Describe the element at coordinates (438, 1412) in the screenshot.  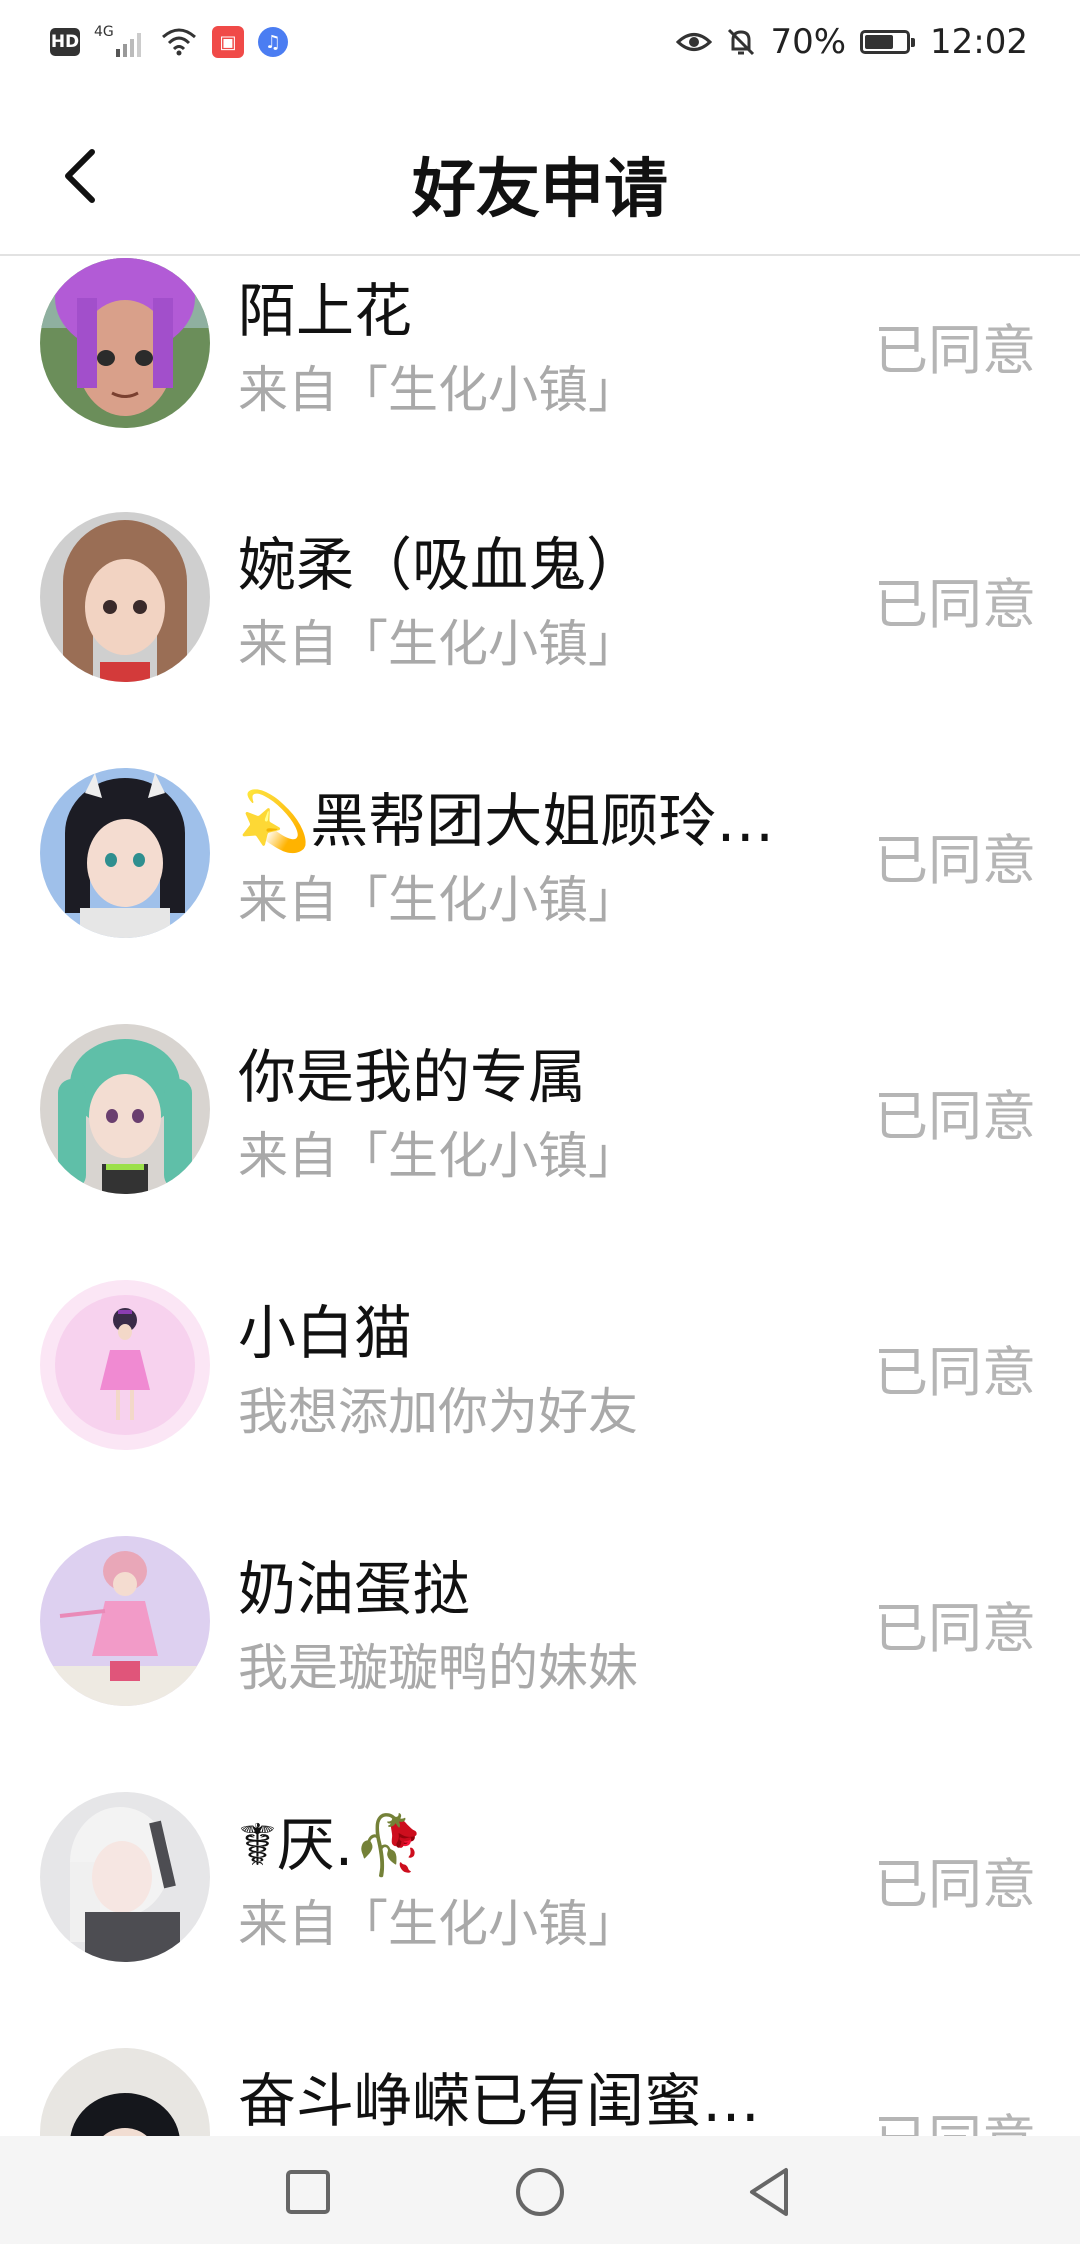
I see `request-message: 我想添加你为好友` at that location.